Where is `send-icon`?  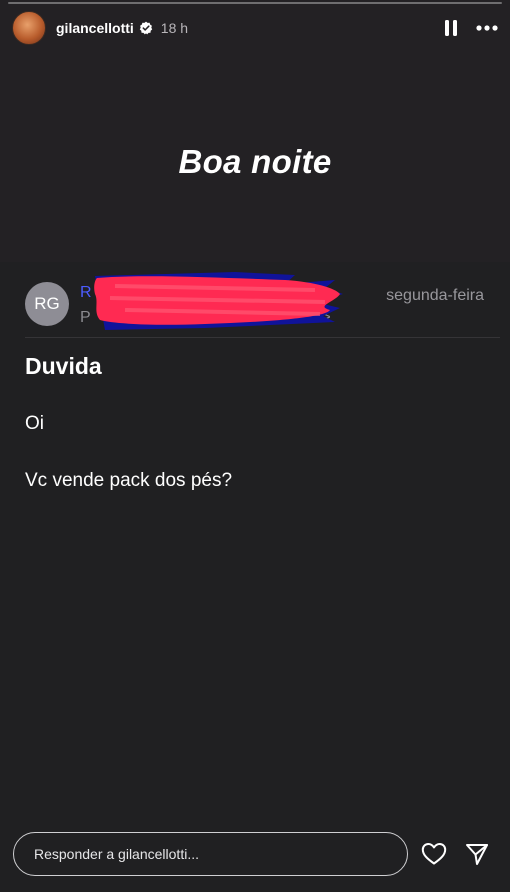
send-icon is located at coordinates (477, 854).